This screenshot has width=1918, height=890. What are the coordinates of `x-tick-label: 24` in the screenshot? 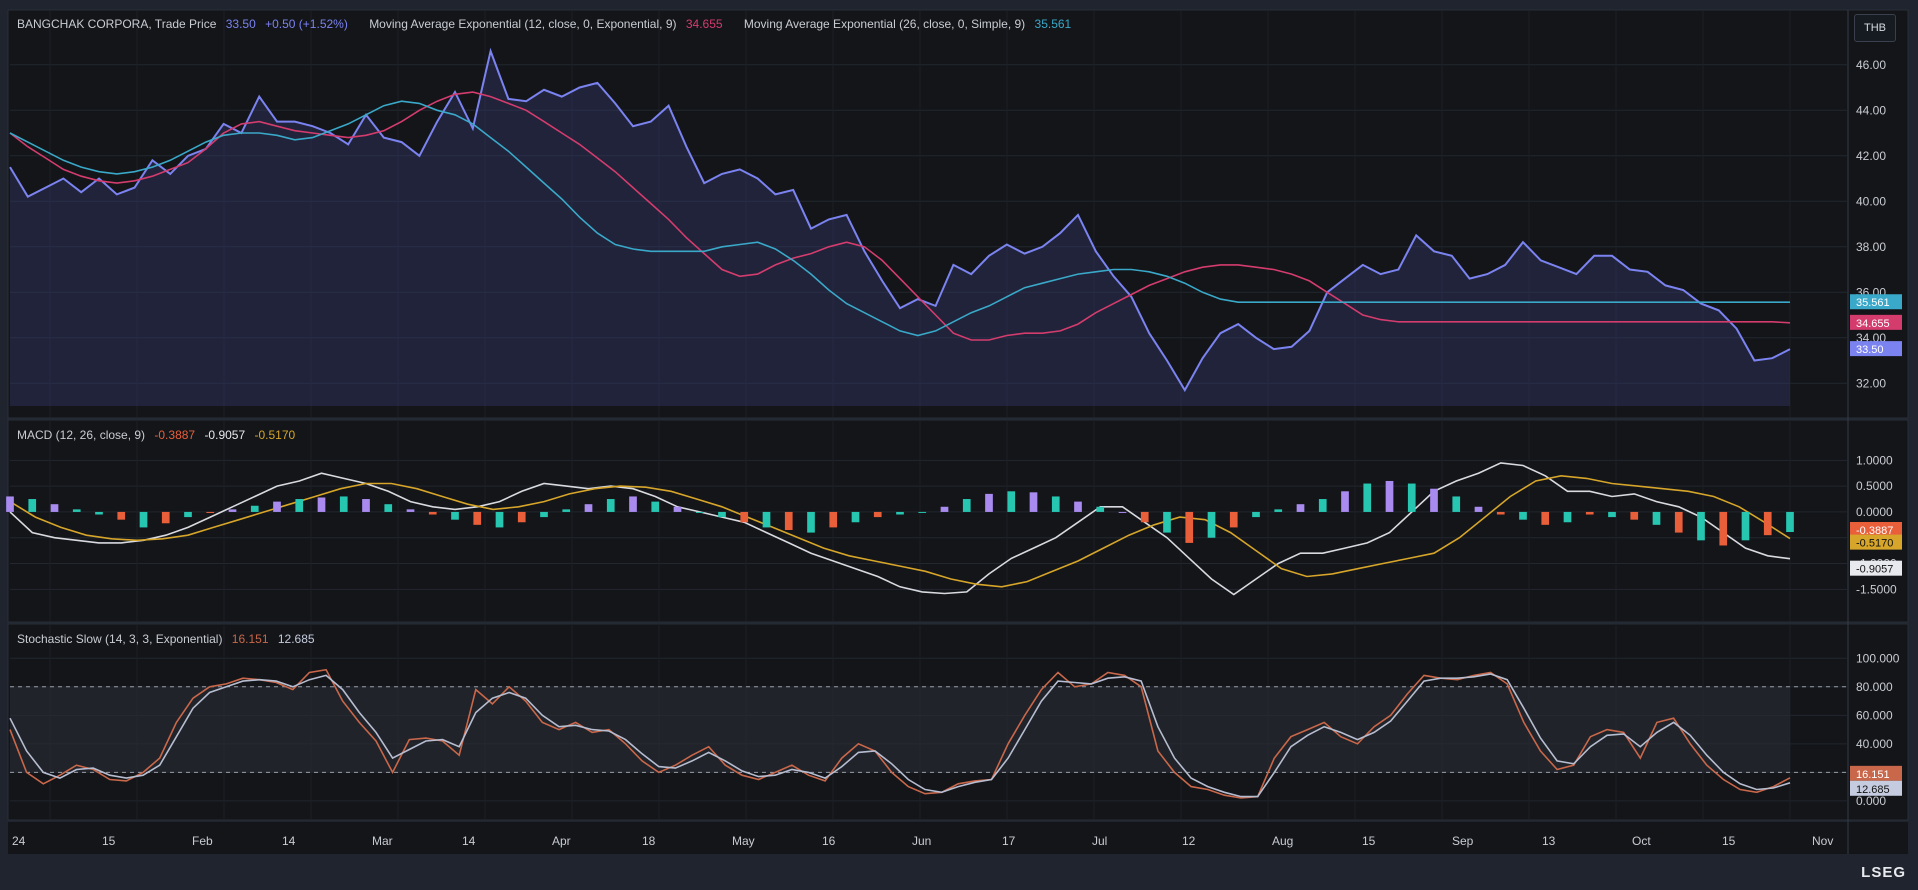 It's located at (19, 841).